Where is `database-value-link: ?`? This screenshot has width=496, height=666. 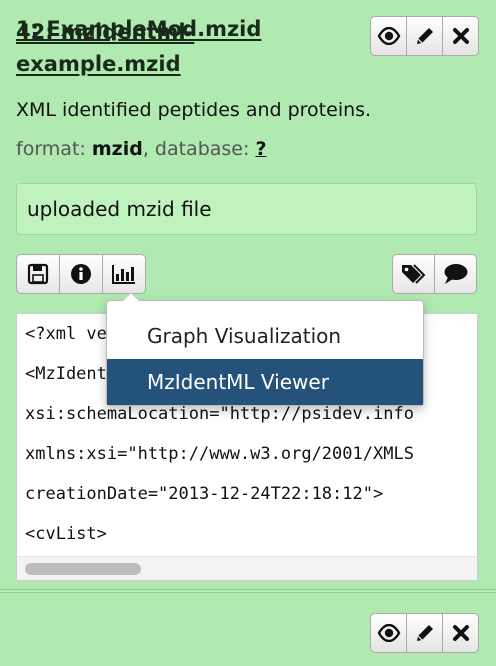
database-value-link: ? is located at coordinates (260, 149).